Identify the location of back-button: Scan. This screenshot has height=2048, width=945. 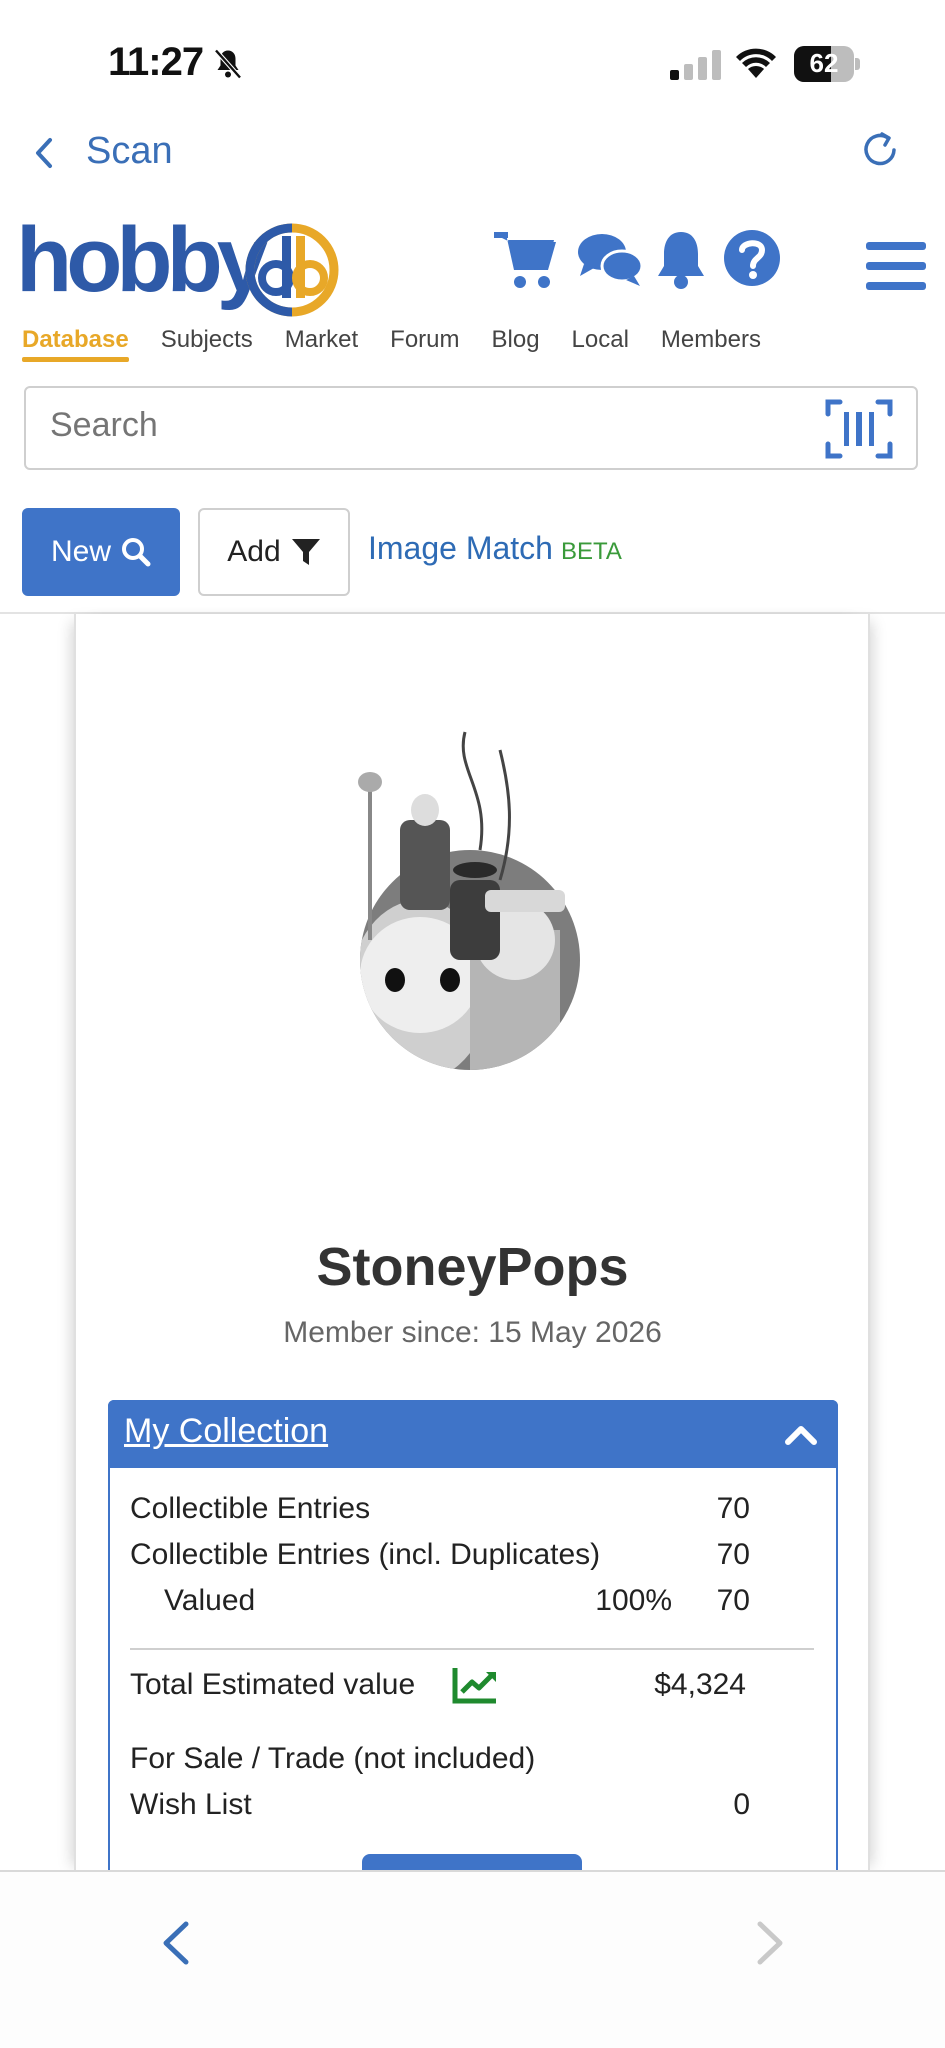
(129, 151).